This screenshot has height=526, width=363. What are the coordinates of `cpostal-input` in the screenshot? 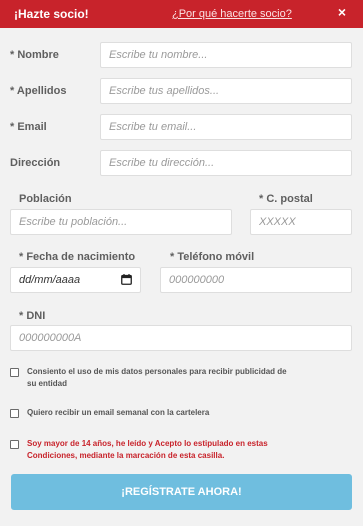 It's located at (301, 222).